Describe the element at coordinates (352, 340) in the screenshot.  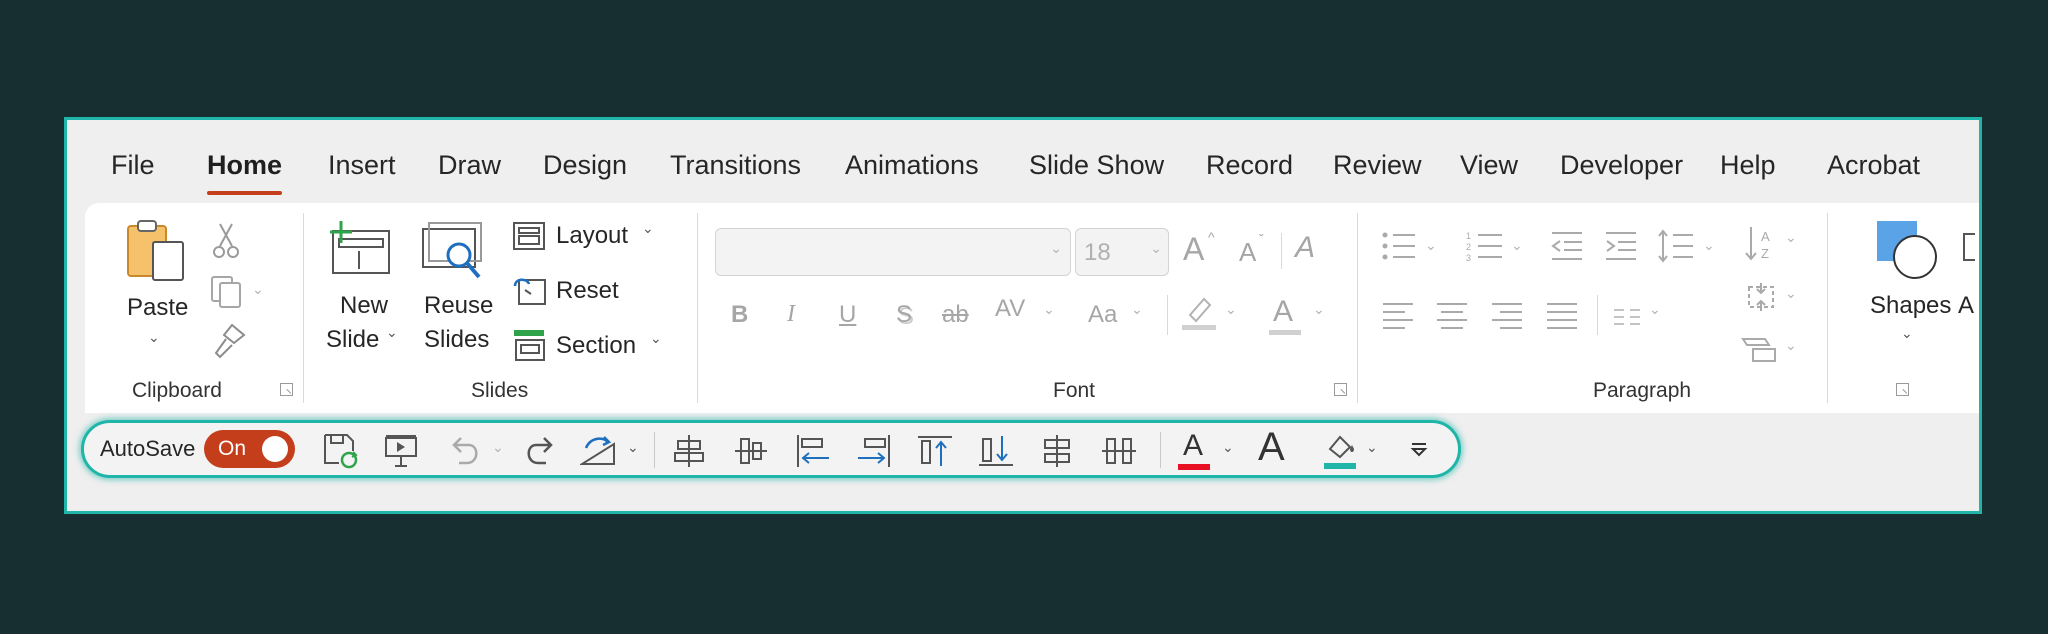
I see `new-slide-label-2: Slide` at that location.